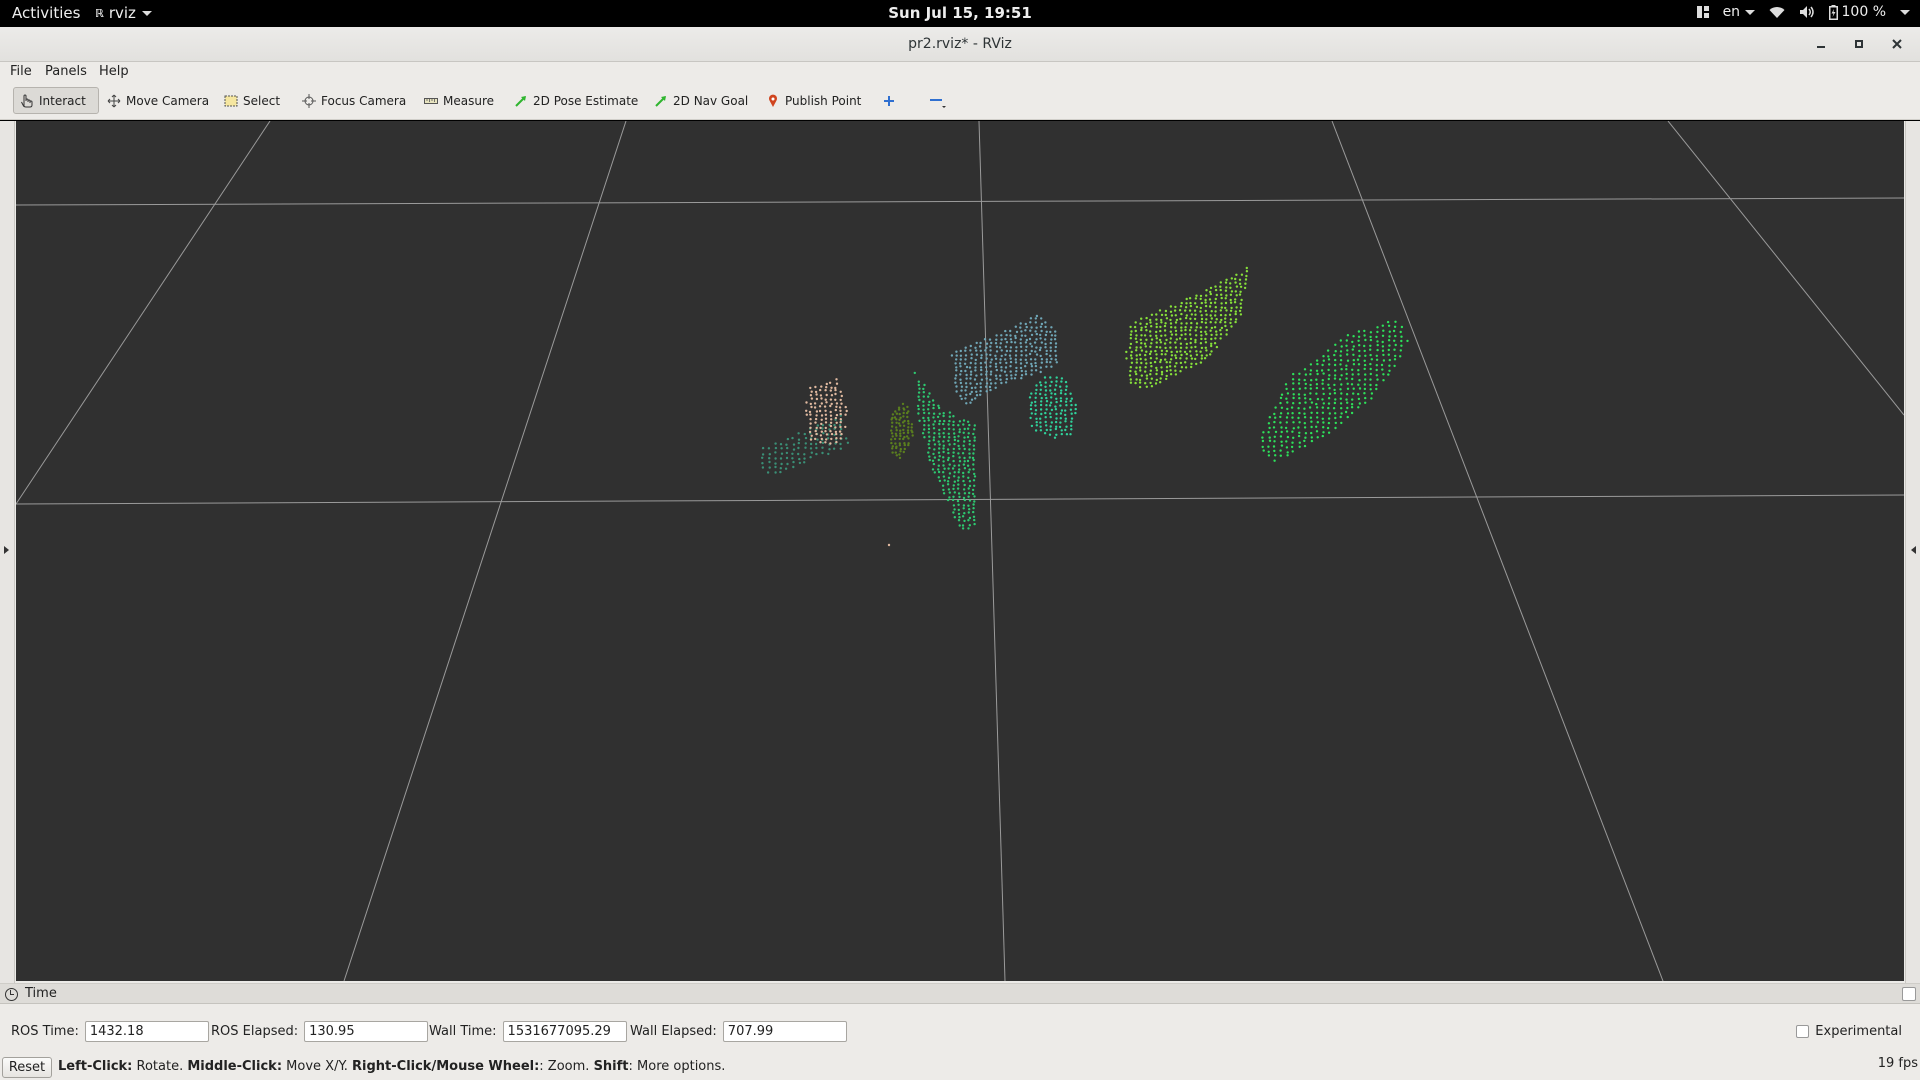 This screenshot has width=1920, height=1080. I want to click on remove-tool-button, so click(938, 100).